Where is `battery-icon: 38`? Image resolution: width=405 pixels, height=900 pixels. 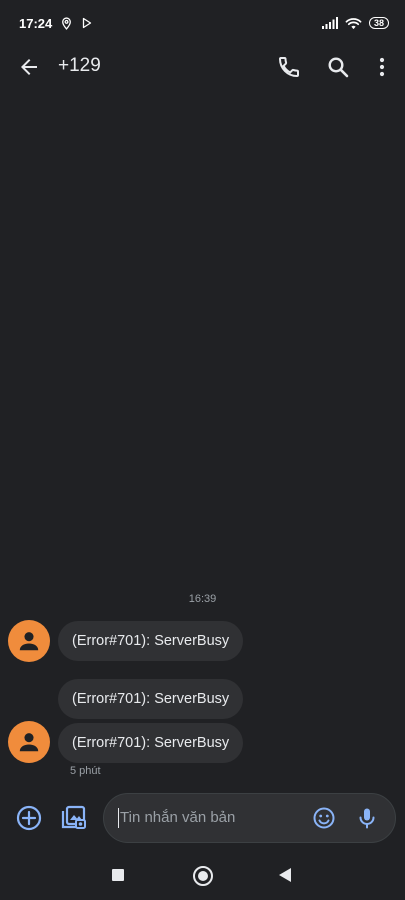
battery-icon: 38 is located at coordinates (378, 23).